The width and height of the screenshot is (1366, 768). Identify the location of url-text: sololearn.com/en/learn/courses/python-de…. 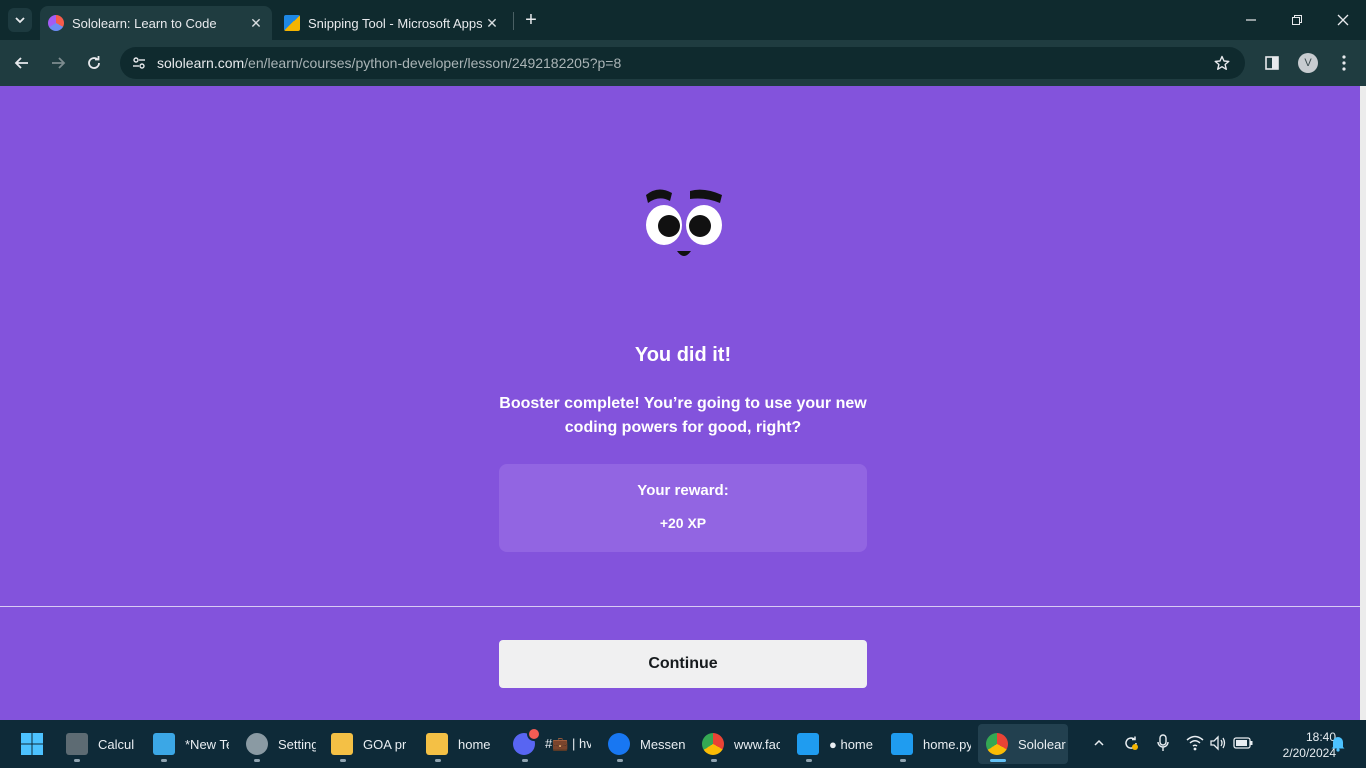
(389, 63).